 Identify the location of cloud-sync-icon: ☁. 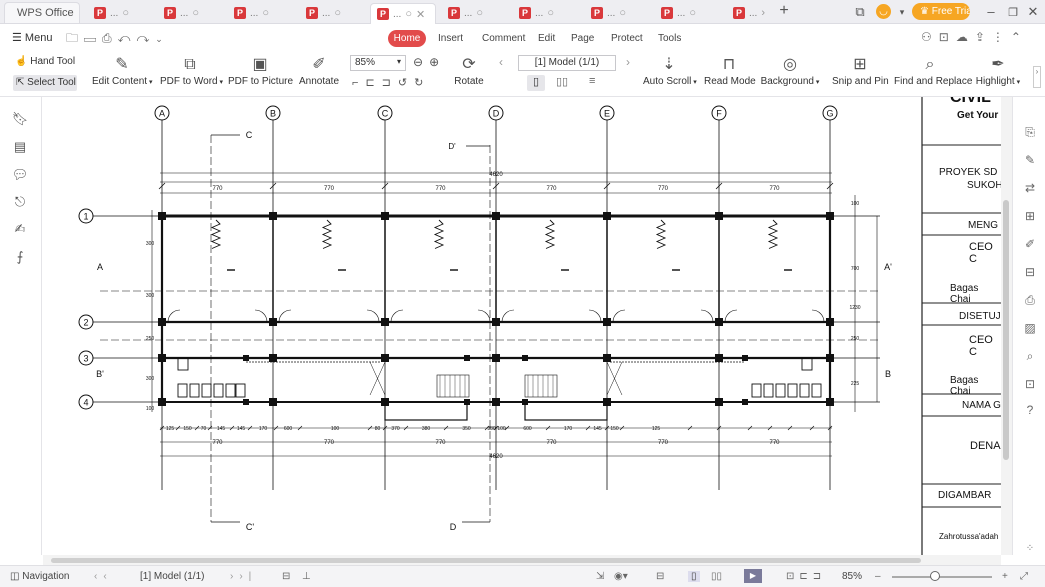
(965, 37).